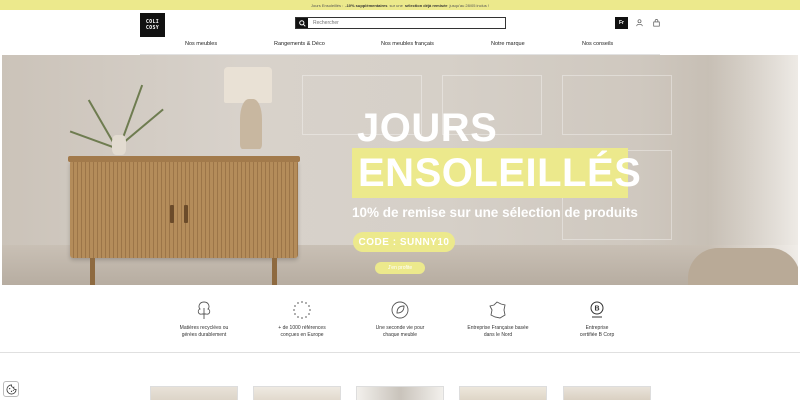 This screenshot has width=800, height=400. Describe the element at coordinates (302, 328) in the screenshot. I see `feature-line-1: + de 1000 références` at that location.